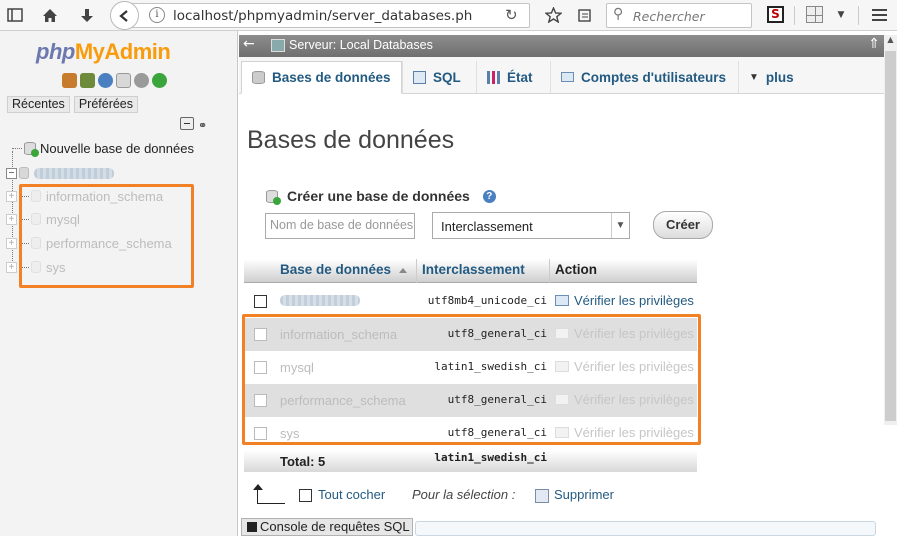 The image size is (897, 536). I want to click on logo-admin: Admin, so click(137, 51).